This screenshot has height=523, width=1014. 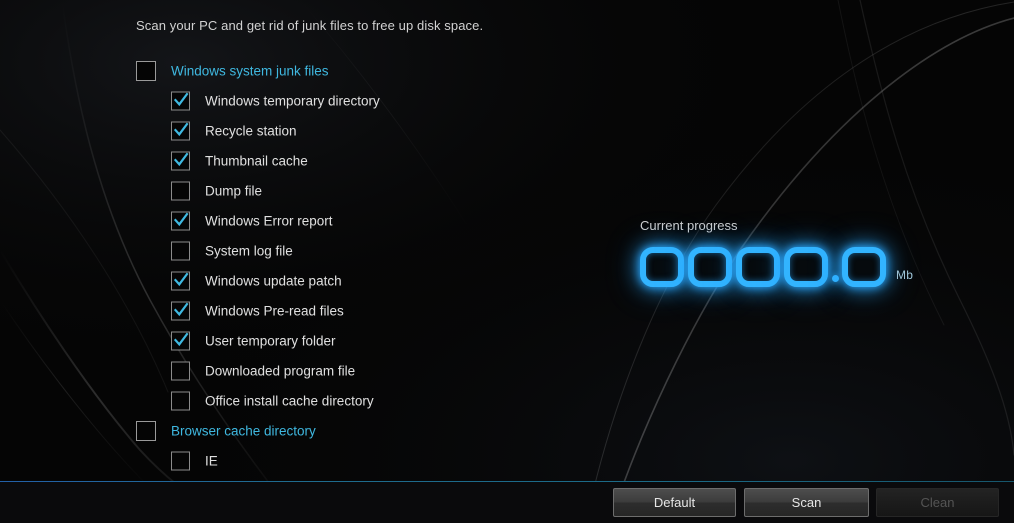 I want to click on junk-group-row: Windows system junk files, so click(x=310, y=71).